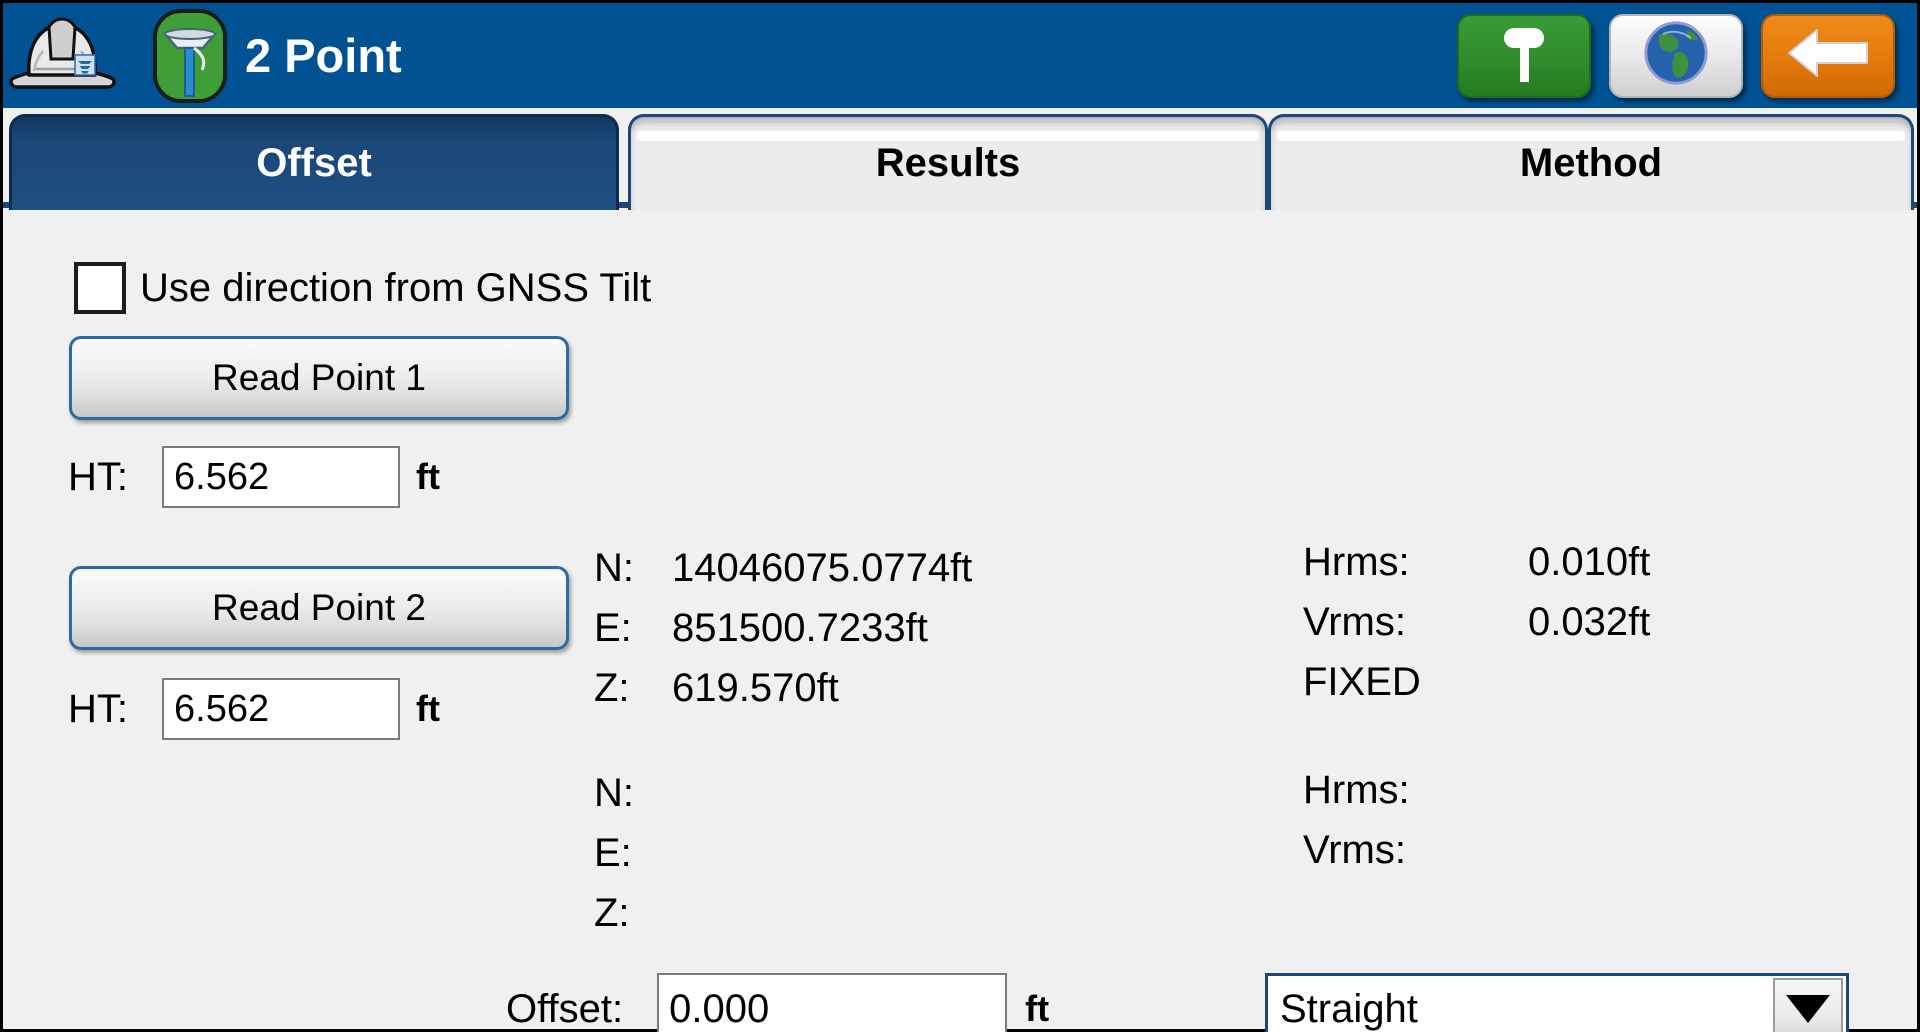  I want to click on offset-row: Offset: 0.000 ft, so click(777, 1002).